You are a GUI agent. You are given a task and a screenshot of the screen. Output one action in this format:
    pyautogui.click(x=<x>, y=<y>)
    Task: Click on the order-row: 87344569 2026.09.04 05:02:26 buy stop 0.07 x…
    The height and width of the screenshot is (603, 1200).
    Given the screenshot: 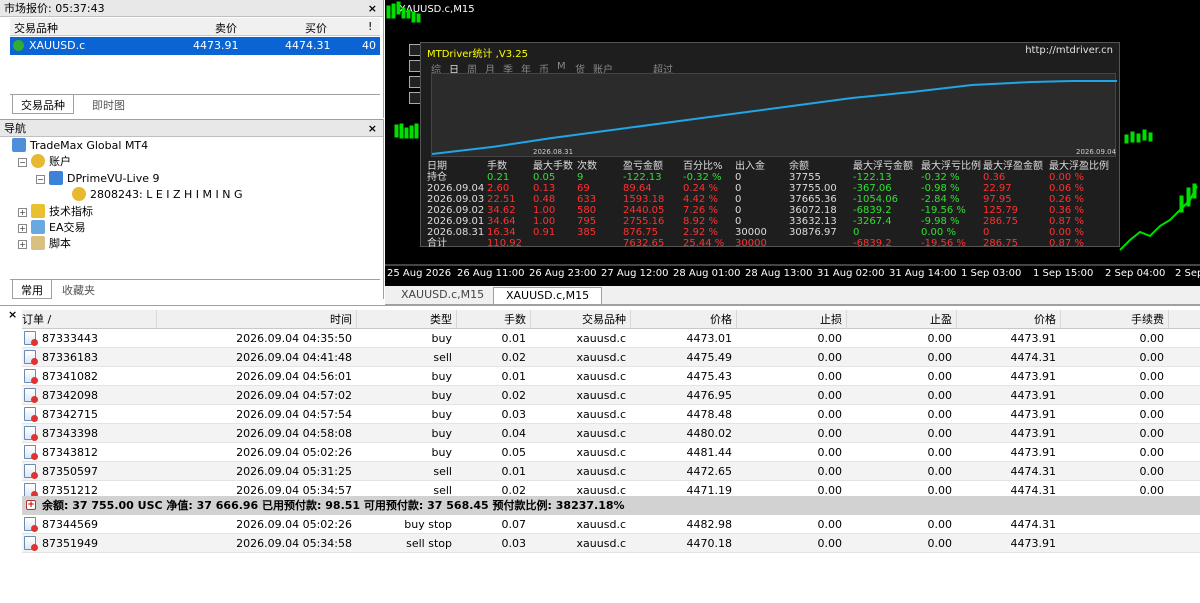 What is the action you would take?
    pyautogui.click(x=611, y=524)
    